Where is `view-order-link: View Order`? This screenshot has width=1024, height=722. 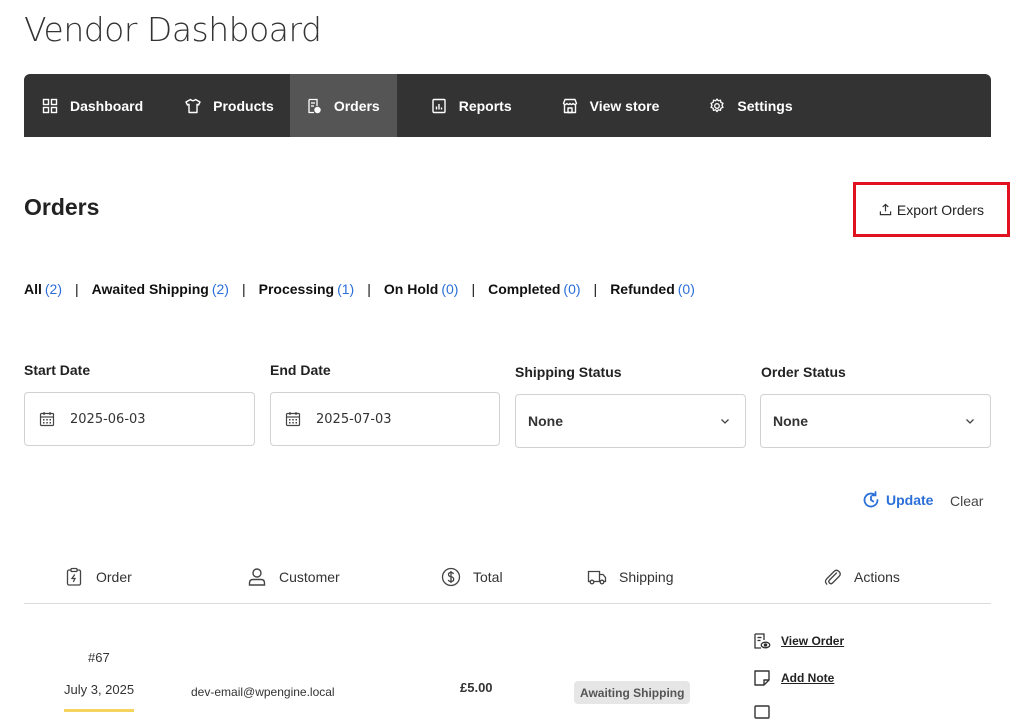
view-order-link: View Order is located at coordinates (798, 641).